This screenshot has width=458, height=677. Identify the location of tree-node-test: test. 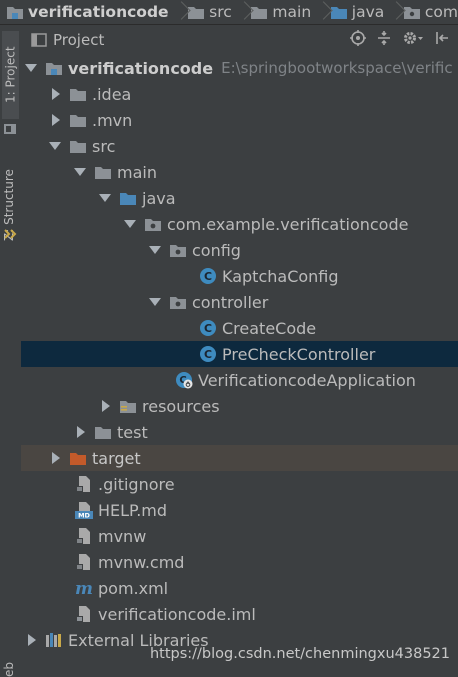
(239, 432).